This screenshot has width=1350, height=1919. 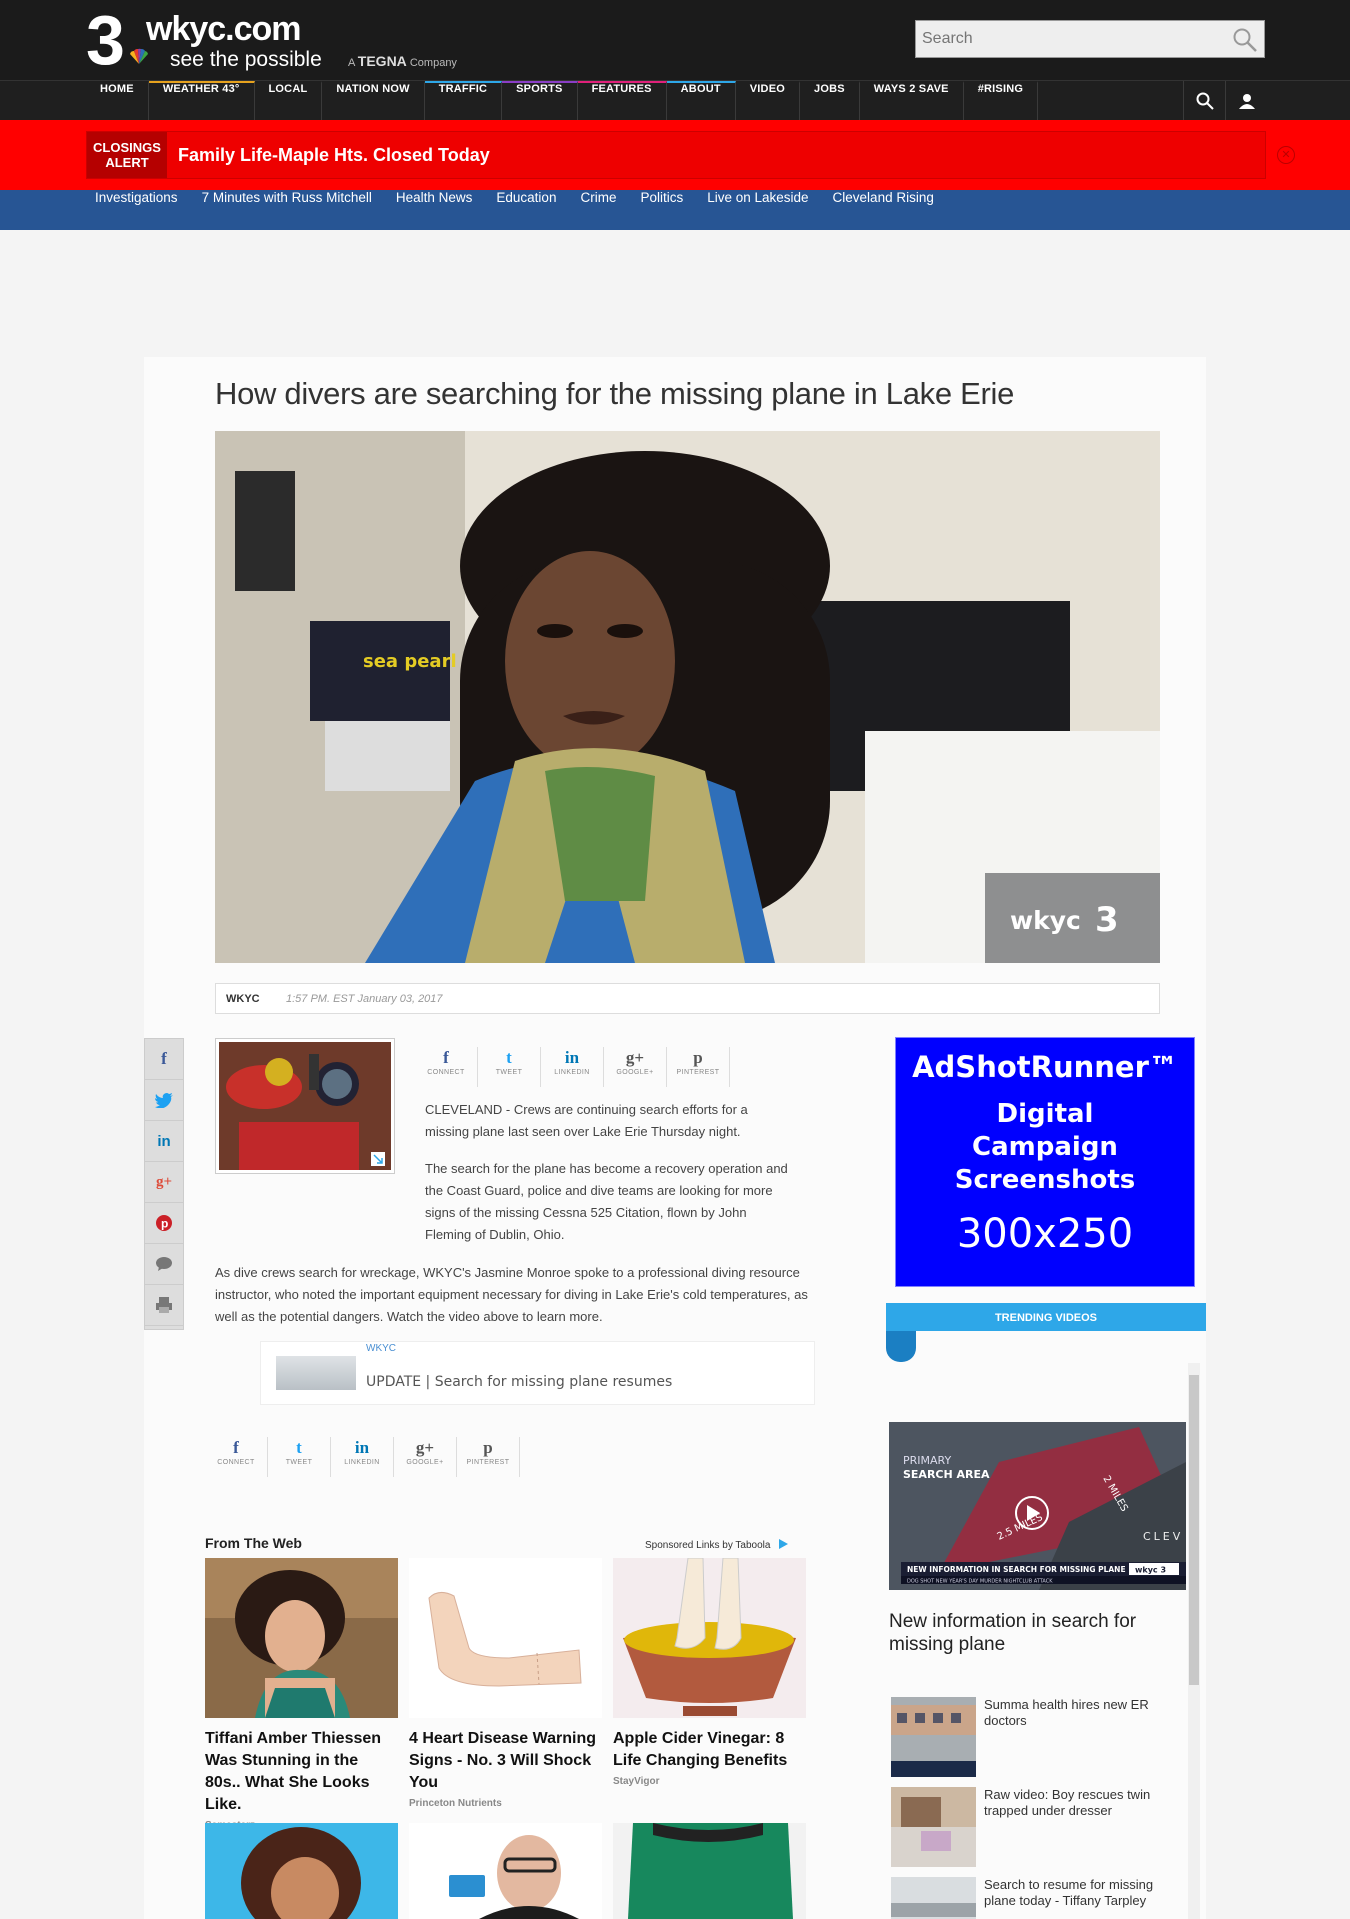 I want to click on nav-item-jobs: JOBS, so click(x=830, y=100).